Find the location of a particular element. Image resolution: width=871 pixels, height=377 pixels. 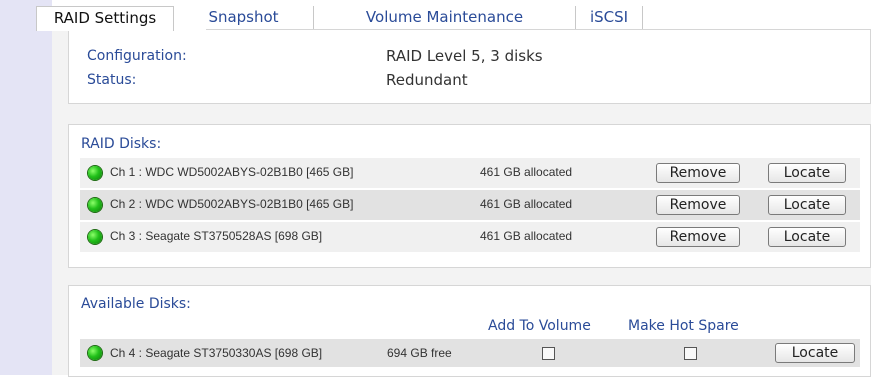

available-disks-title: Available Disks: is located at coordinates (136, 304).